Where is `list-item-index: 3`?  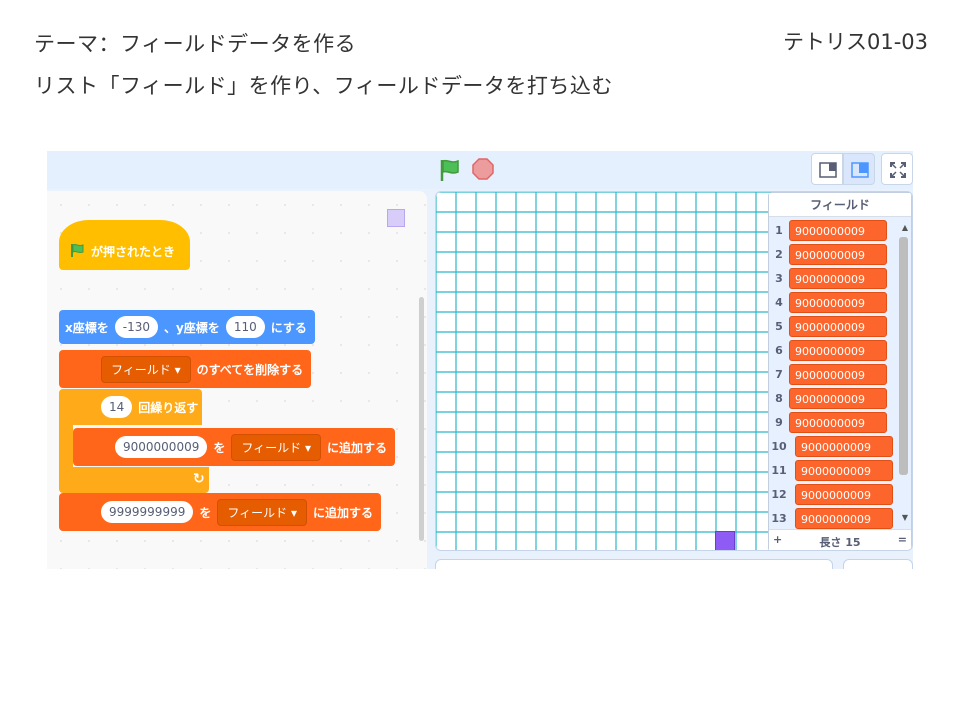 list-item-index: 3 is located at coordinates (779, 278).